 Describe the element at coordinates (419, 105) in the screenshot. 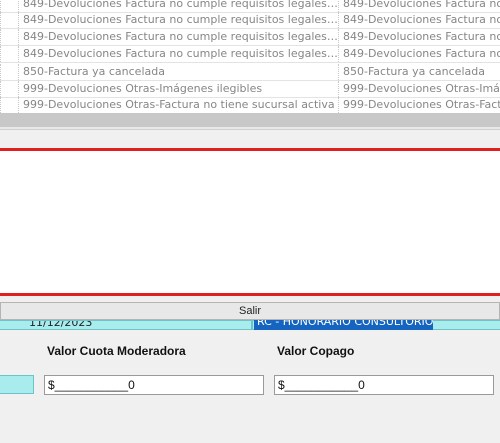

I see `grid-cell: 999-Devoluciones Otras-Factura` at that location.